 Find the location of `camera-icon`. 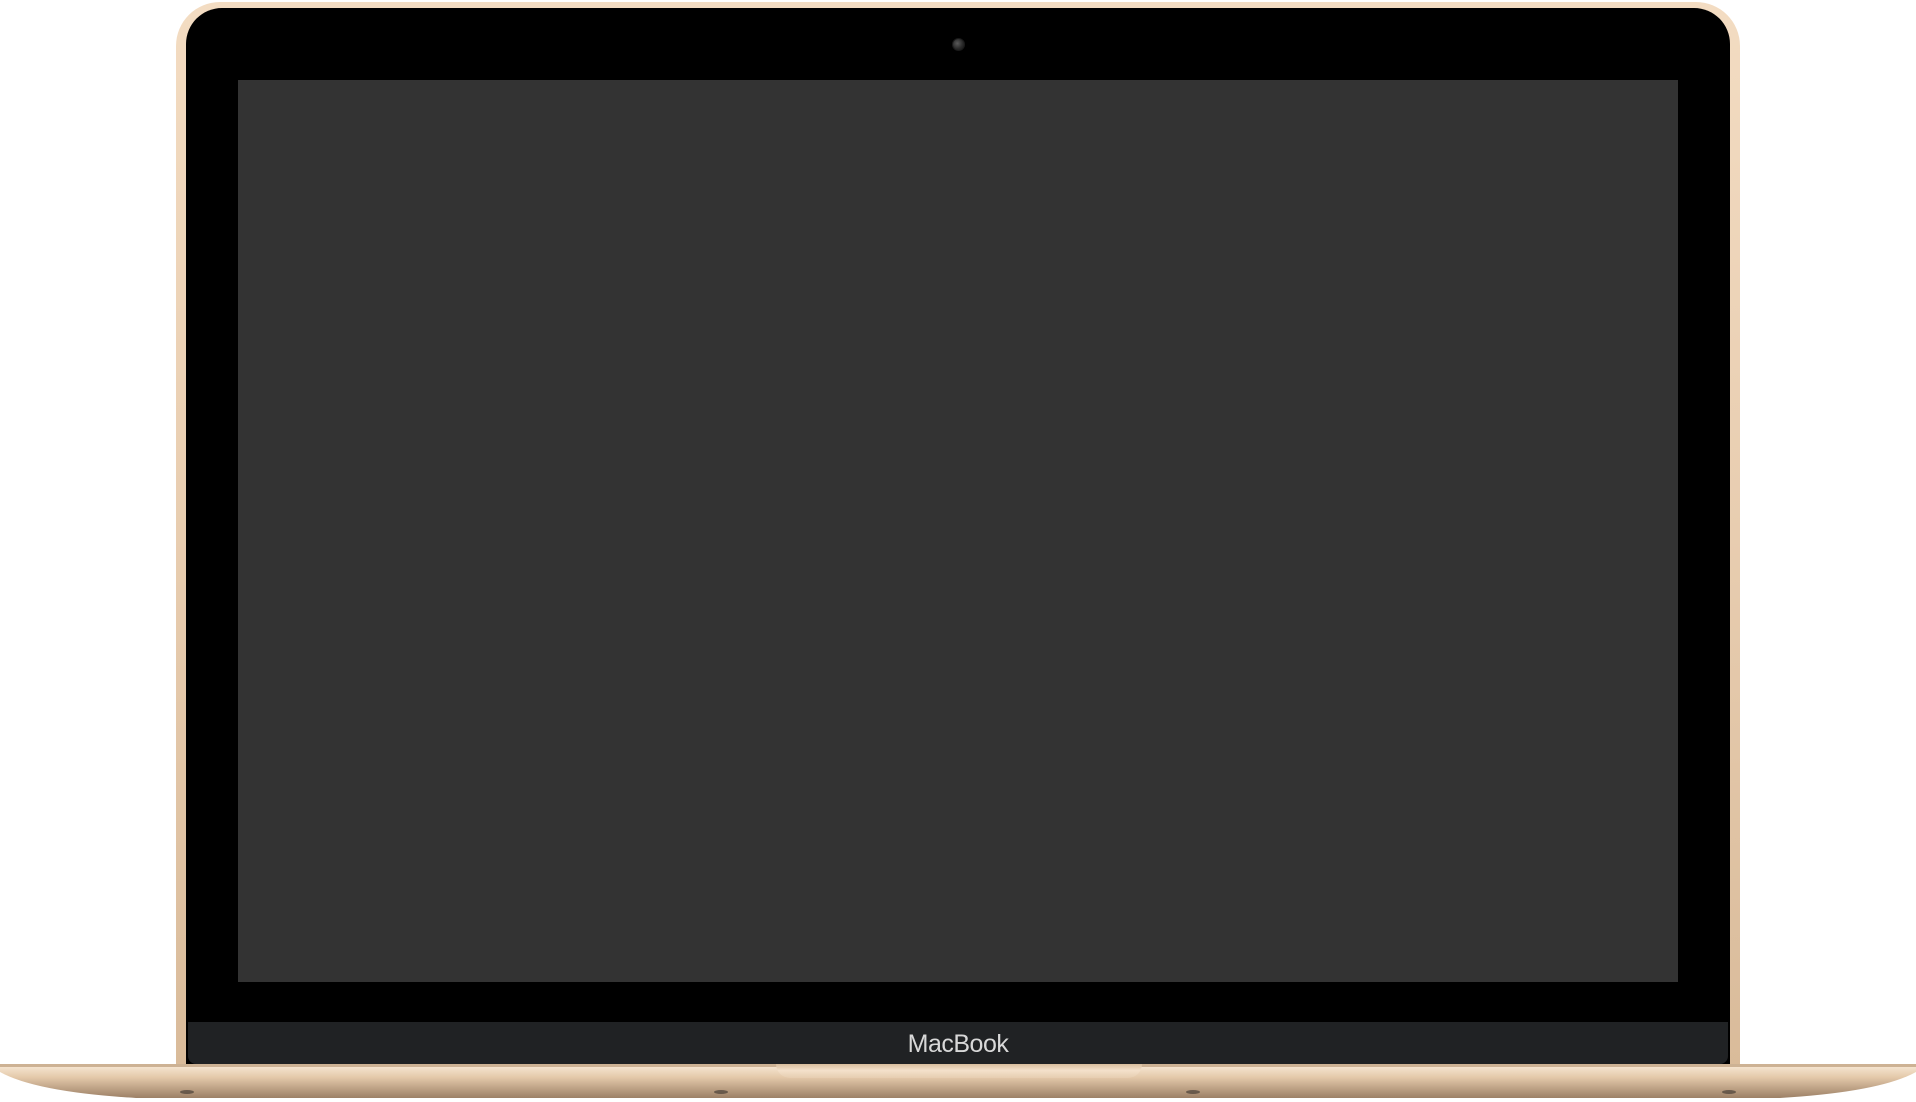

camera-icon is located at coordinates (958, 44).